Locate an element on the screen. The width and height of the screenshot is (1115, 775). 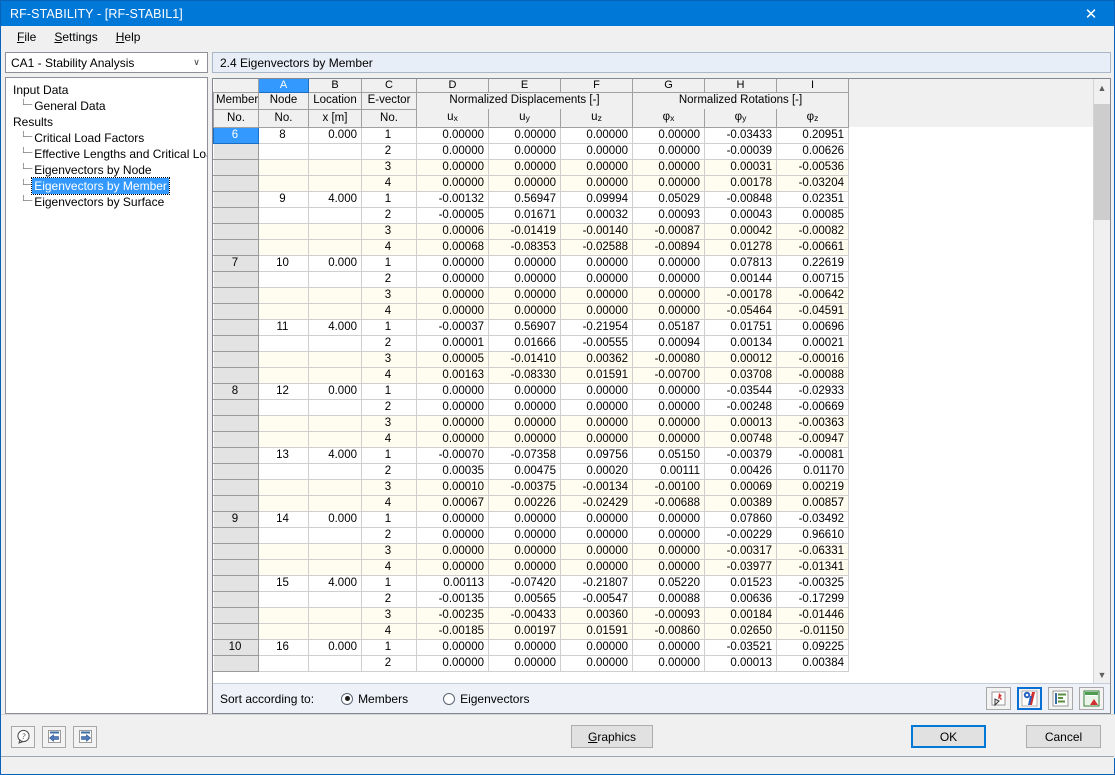
cell-py: 0.00636 is located at coordinates (740, 599).